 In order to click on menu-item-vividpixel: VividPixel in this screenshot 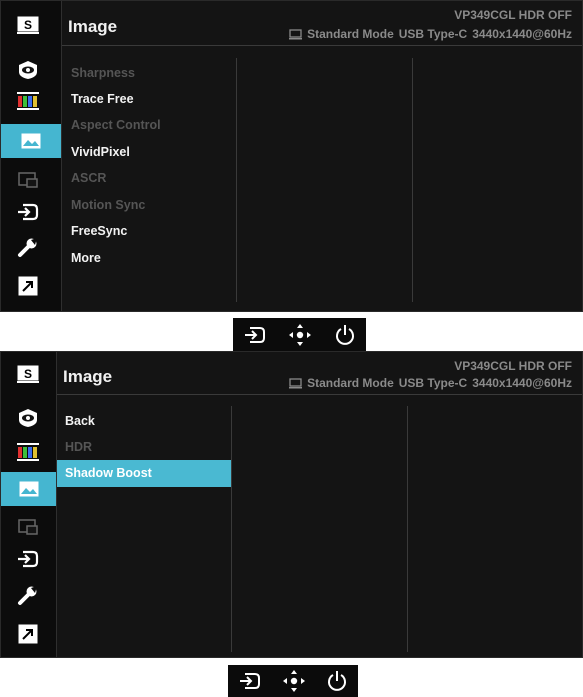, I will do `click(100, 152)`.